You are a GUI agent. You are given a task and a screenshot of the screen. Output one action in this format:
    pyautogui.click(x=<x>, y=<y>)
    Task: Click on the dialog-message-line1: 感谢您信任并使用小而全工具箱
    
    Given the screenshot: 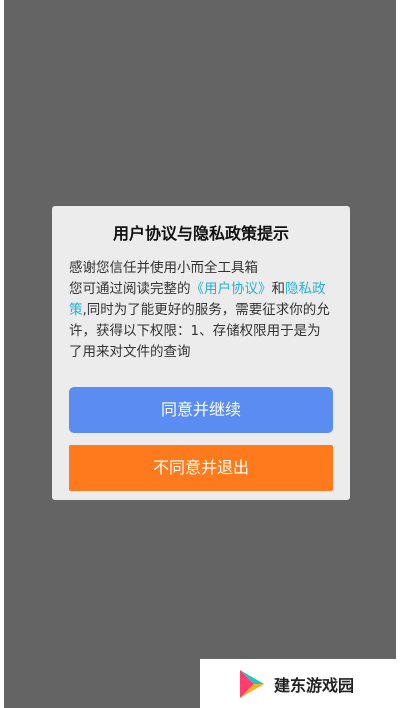 What is the action you would take?
    pyautogui.click(x=163, y=268)
    